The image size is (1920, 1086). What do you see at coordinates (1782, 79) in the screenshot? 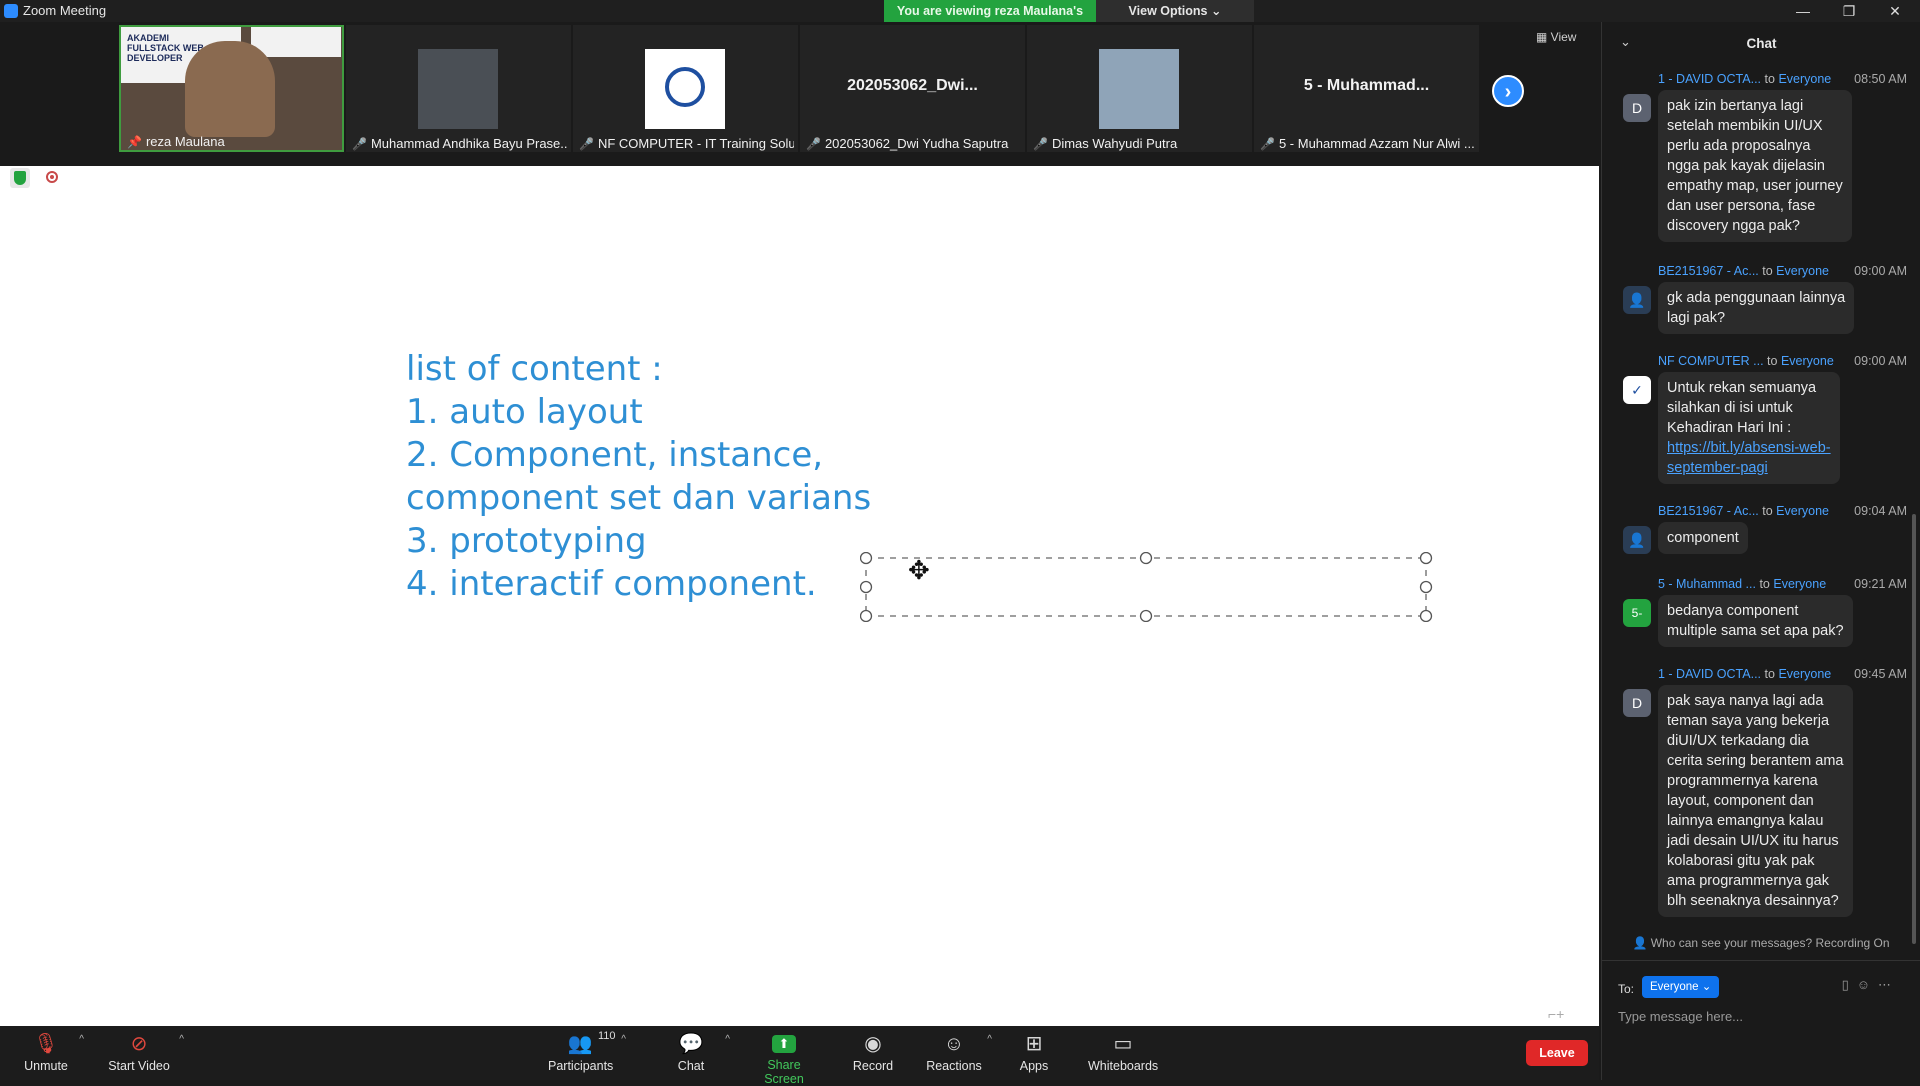
I see `message-meta: 1 - DAVID OCTA... to Everyone 08:50 AM` at bounding box center [1782, 79].